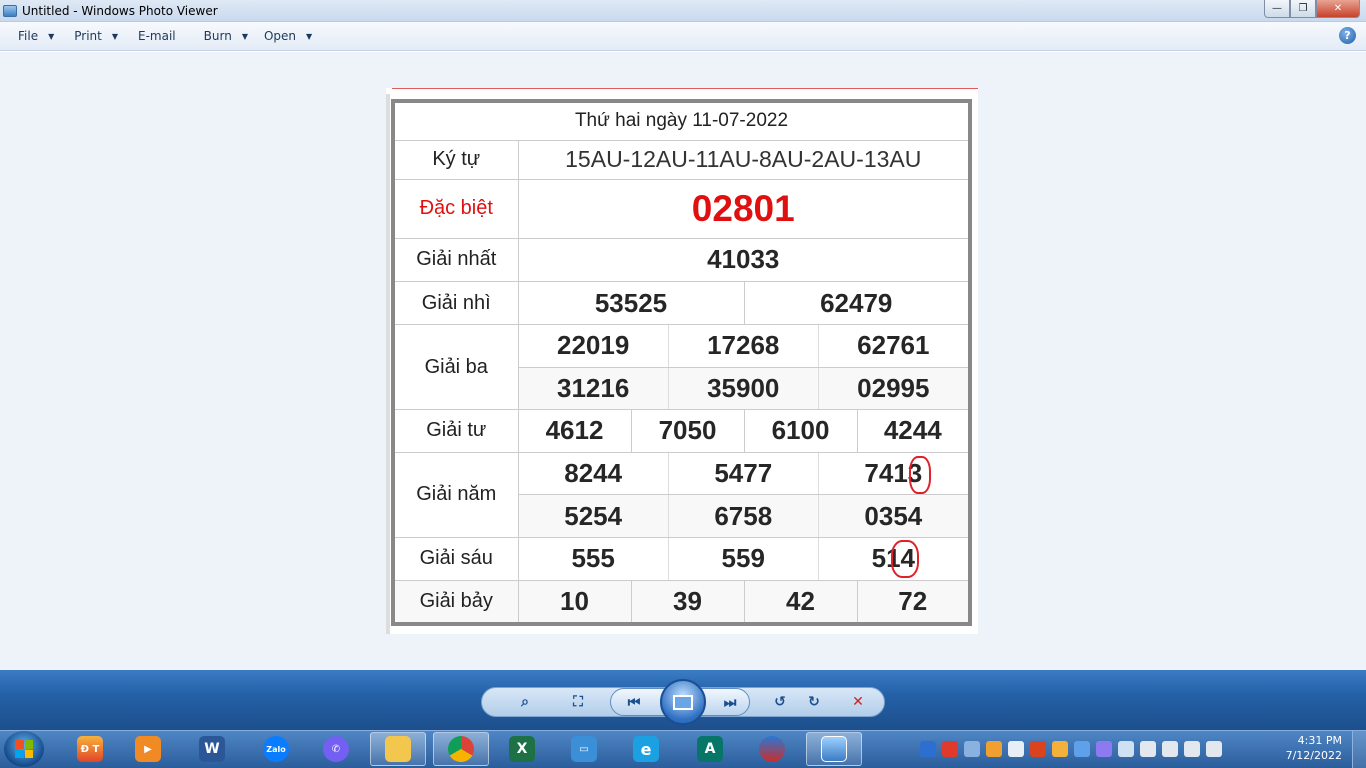 The width and height of the screenshot is (1366, 768). Describe the element at coordinates (772, 749) in the screenshot. I see `taskbar-app-edge` at that location.